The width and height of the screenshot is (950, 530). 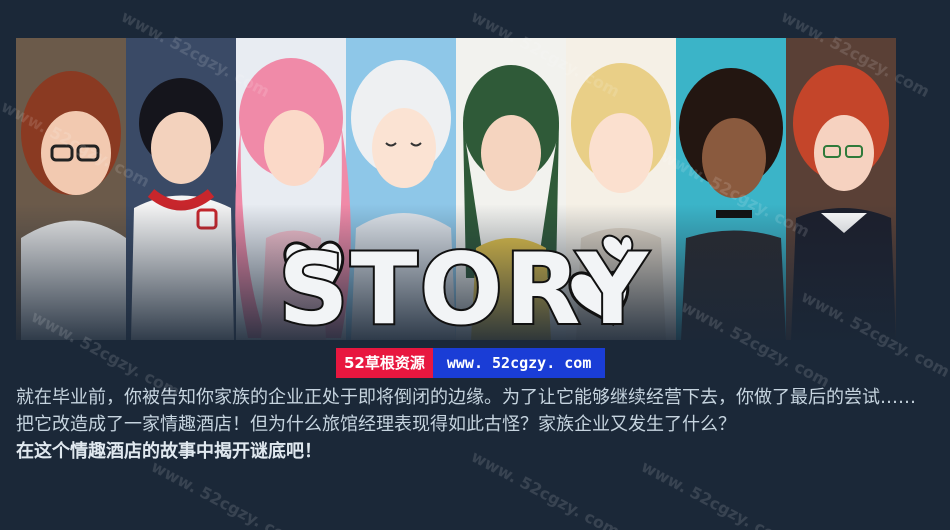 I want to click on overlay-watermark-10: www. 52cgzy. com, so click(x=715, y=493).